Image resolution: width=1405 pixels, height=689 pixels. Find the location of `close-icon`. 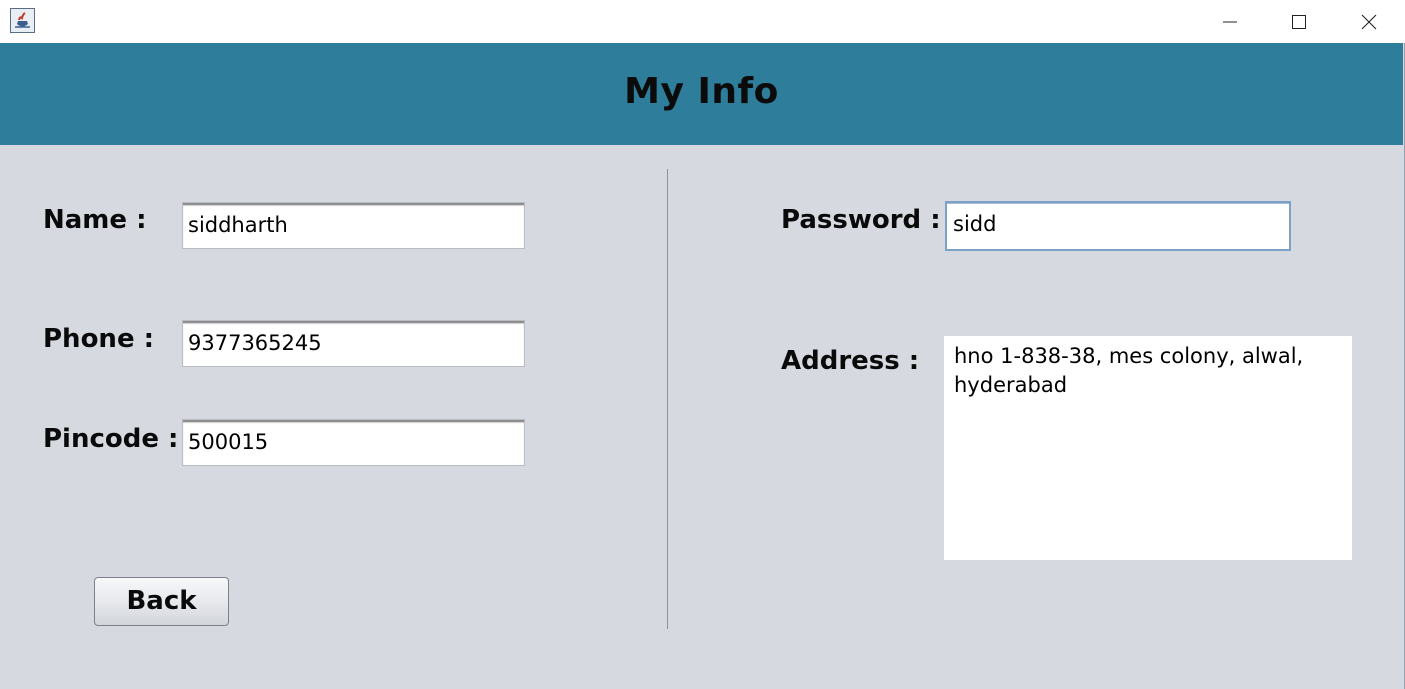

close-icon is located at coordinates (1369, 21).